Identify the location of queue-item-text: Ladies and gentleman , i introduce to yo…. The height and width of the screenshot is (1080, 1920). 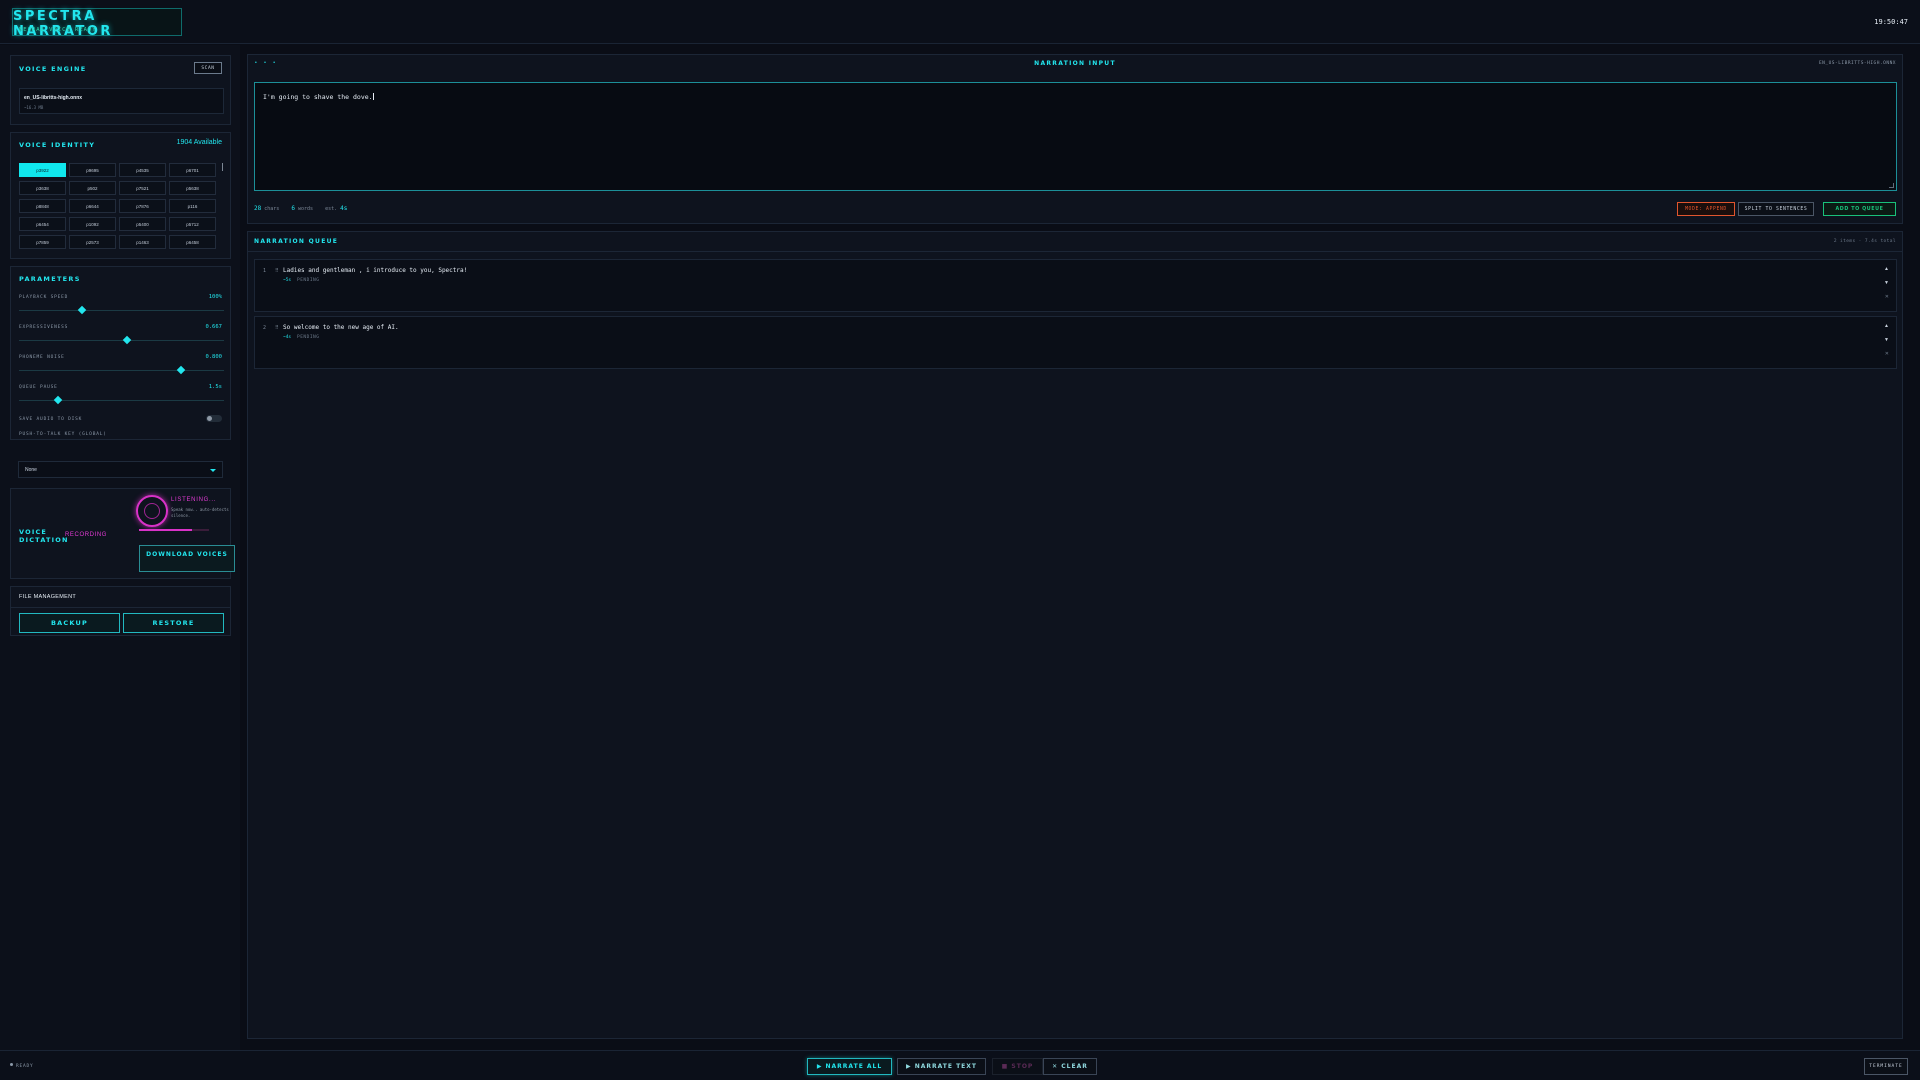
(375, 270).